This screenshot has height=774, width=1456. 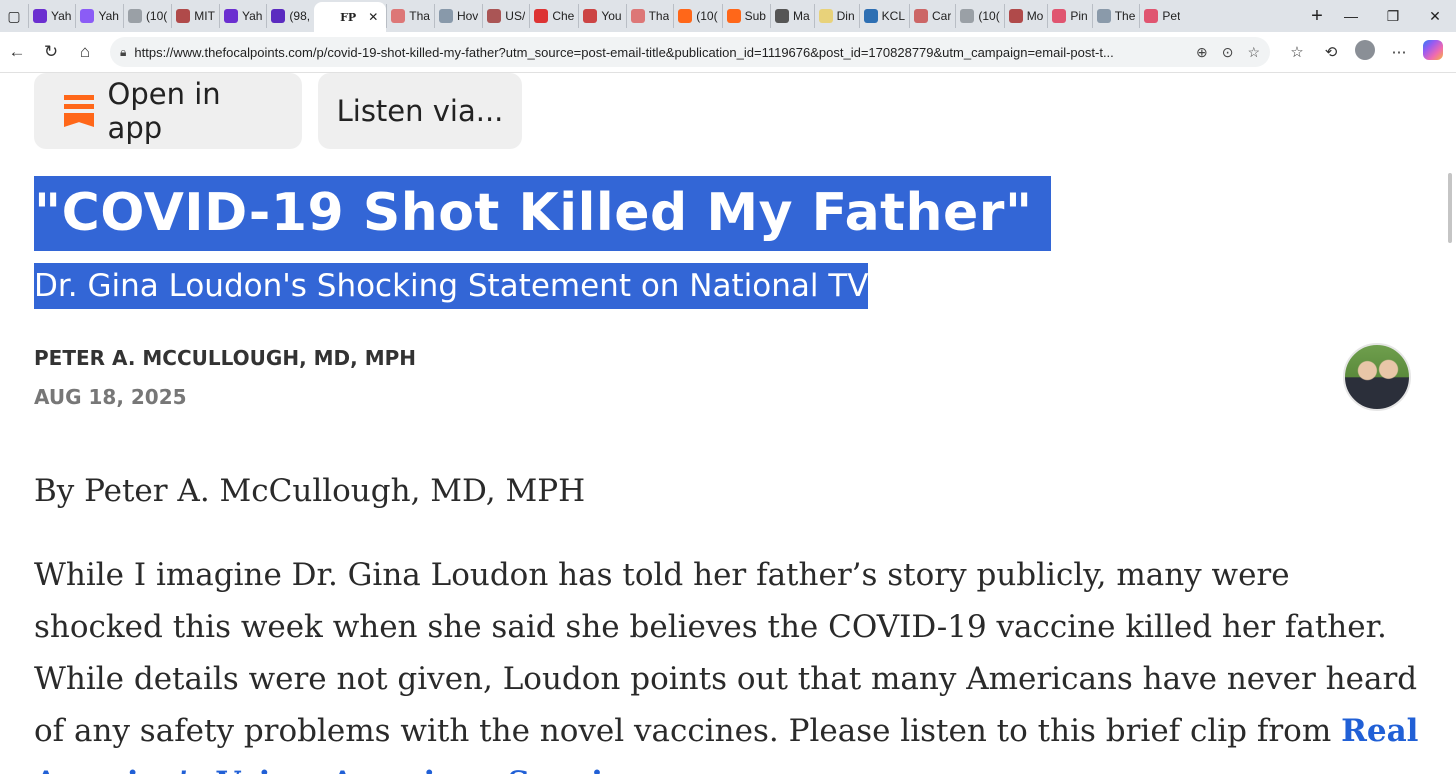 I want to click on tab-label: Car, so click(x=942, y=16).